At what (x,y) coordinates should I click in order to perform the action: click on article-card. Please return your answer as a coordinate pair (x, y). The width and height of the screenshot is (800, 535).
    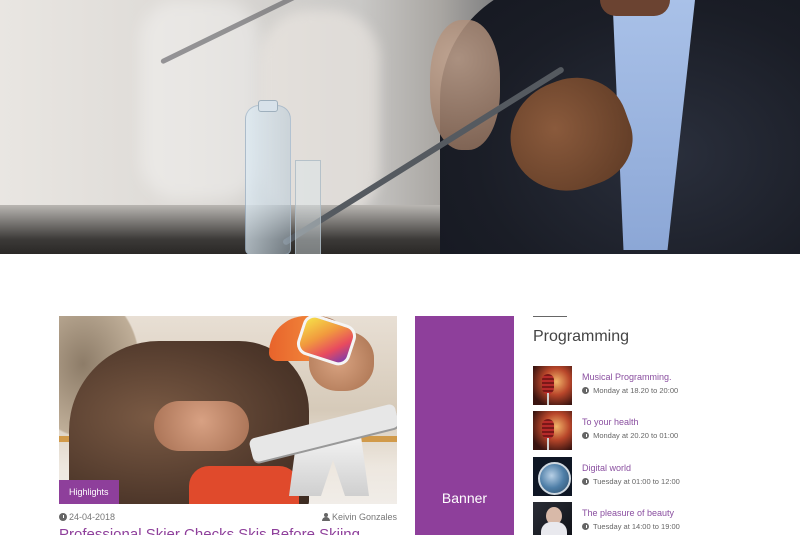
    Looking at the image, I should click on (228, 410).